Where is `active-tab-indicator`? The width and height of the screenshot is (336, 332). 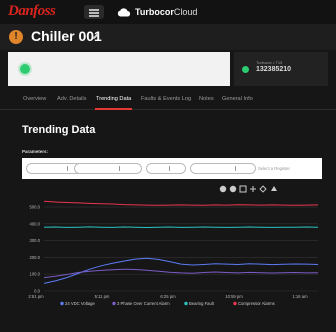 active-tab-indicator is located at coordinates (113, 109).